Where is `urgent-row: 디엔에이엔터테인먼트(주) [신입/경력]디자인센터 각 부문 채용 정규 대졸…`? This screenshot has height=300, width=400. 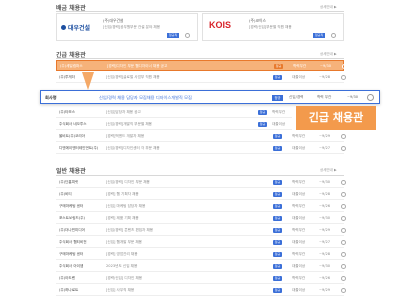 urgent-row: 디엔에이엔터테인먼트(주) [신입/경력]디자인센터 각 부문 채용 정규 대졸… is located at coordinates (201, 148).